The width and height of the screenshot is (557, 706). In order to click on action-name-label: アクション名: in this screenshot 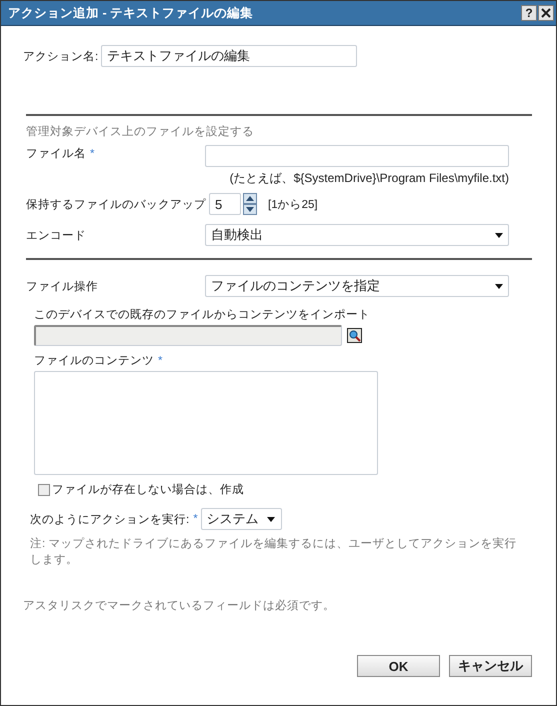, I will do `click(60, 57)`.